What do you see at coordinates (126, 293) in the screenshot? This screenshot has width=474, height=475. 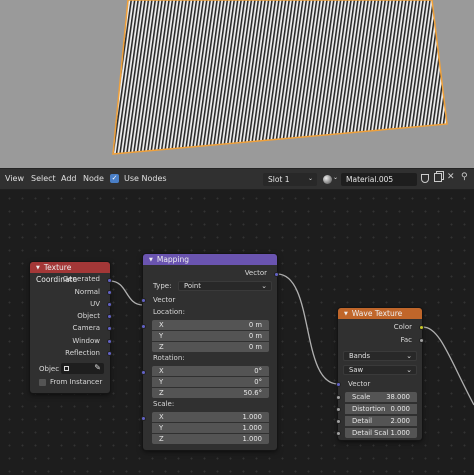 I see `link-generated-to-vector` at bounding box center [126, 293].